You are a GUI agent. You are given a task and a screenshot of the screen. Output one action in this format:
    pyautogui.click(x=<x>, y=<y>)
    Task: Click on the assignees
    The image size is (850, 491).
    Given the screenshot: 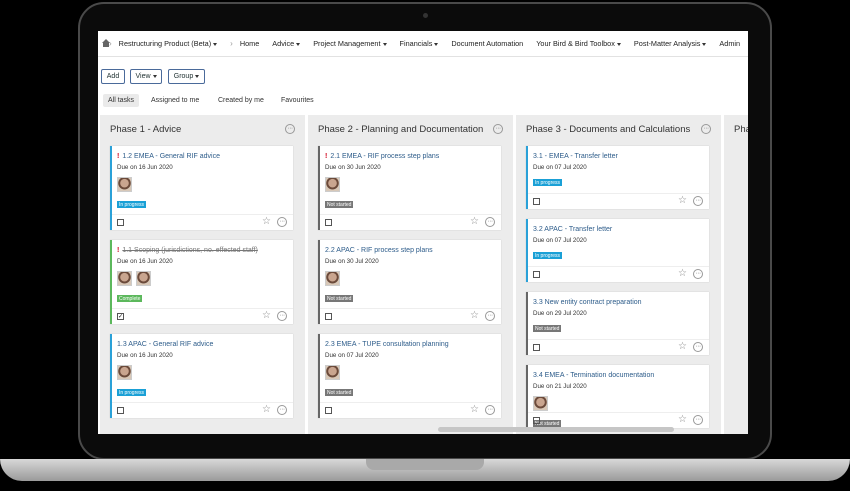 What is the action you would take?
    pyautogui.click(x=134, y=278)
    